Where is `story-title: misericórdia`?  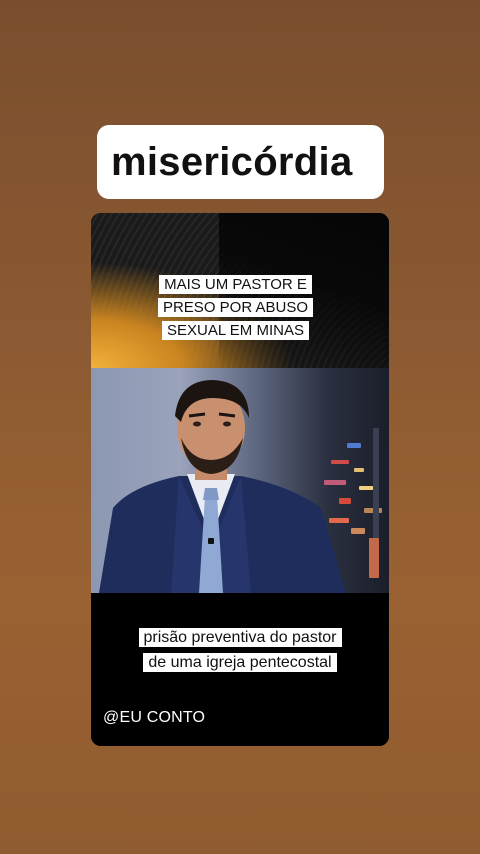 story-title: misericórdia is located at coordinates (232, 161).